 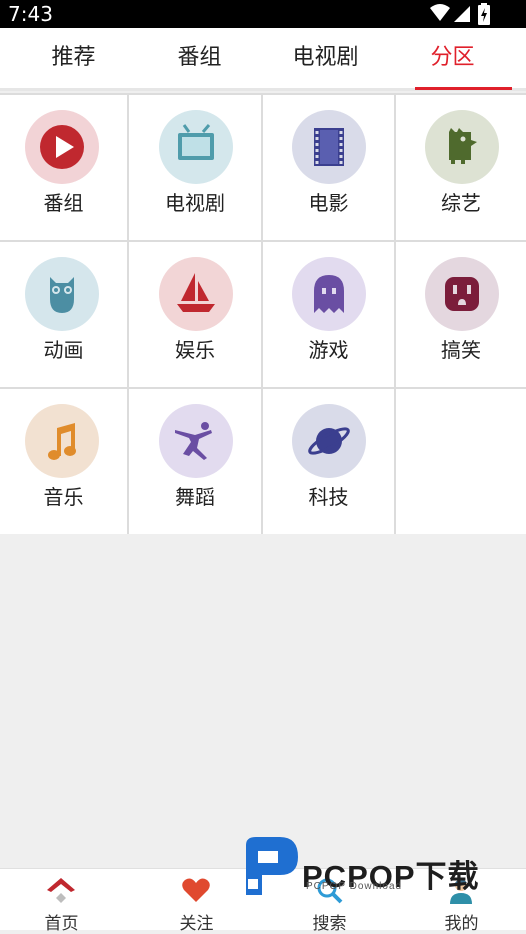 I want to click on home-icon, so click(x=61, y=890).